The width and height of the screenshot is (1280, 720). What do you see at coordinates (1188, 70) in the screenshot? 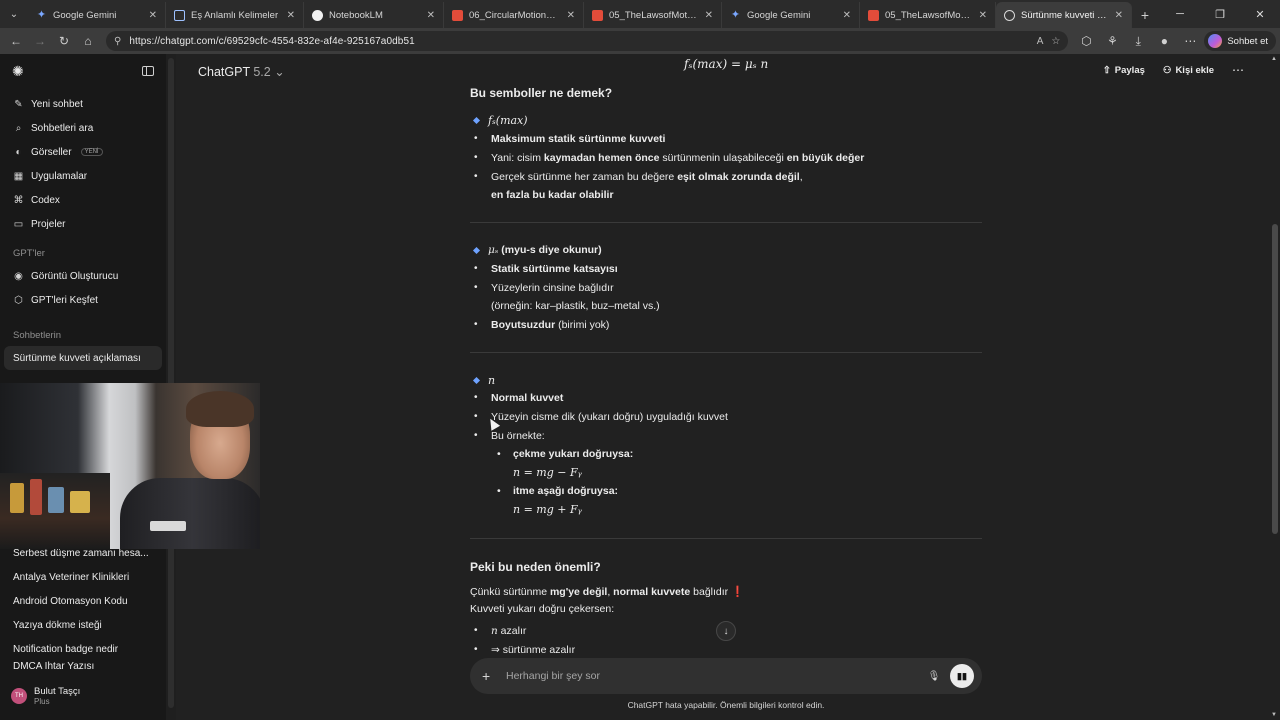
I see `add-person-button: ⚇ Kişi ekle` at bounding box center [1188, 70].